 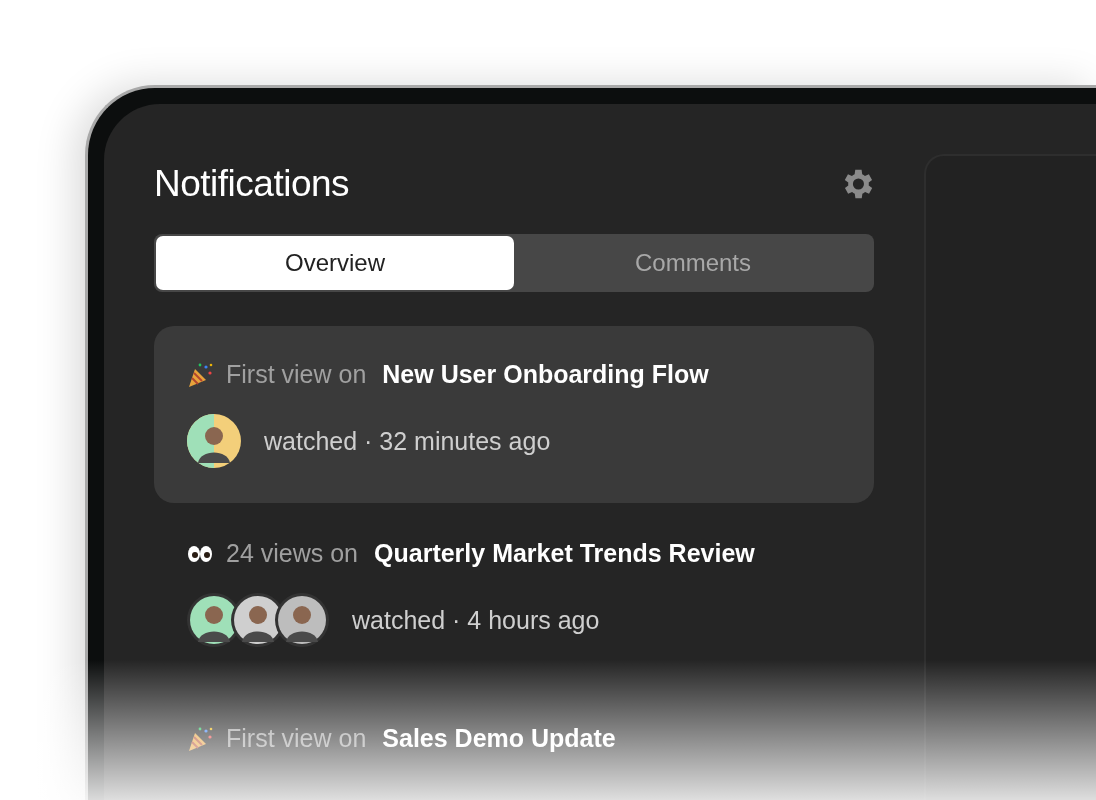 What do you see at coordinates (564, 553) in the screenshot?
I see `item-title: Quarterly Market Trends Review` at bounding box center [564, 553].